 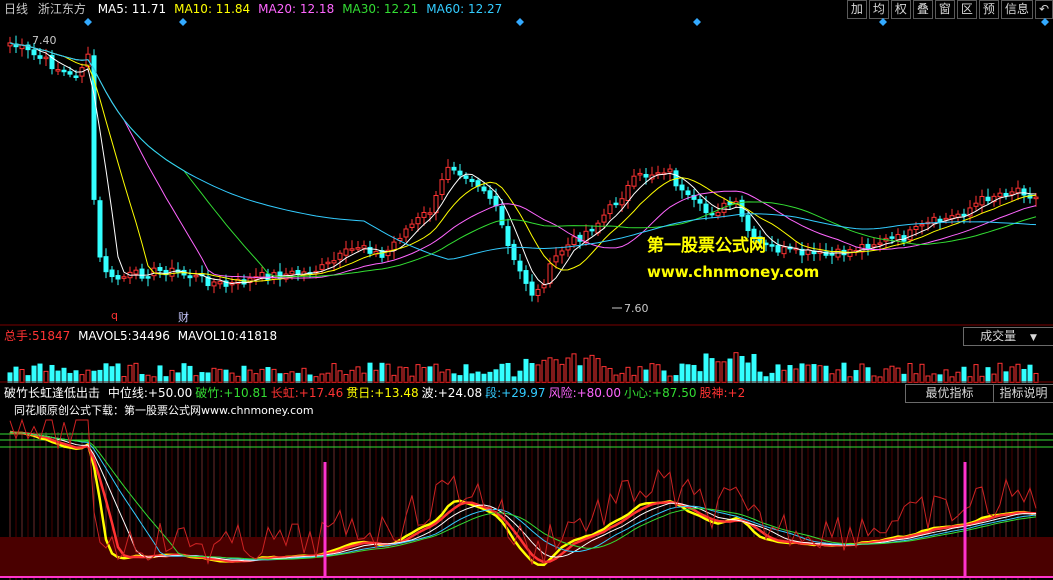 I want to click on toolbar-button: 叠, so click(x=922, y=9).